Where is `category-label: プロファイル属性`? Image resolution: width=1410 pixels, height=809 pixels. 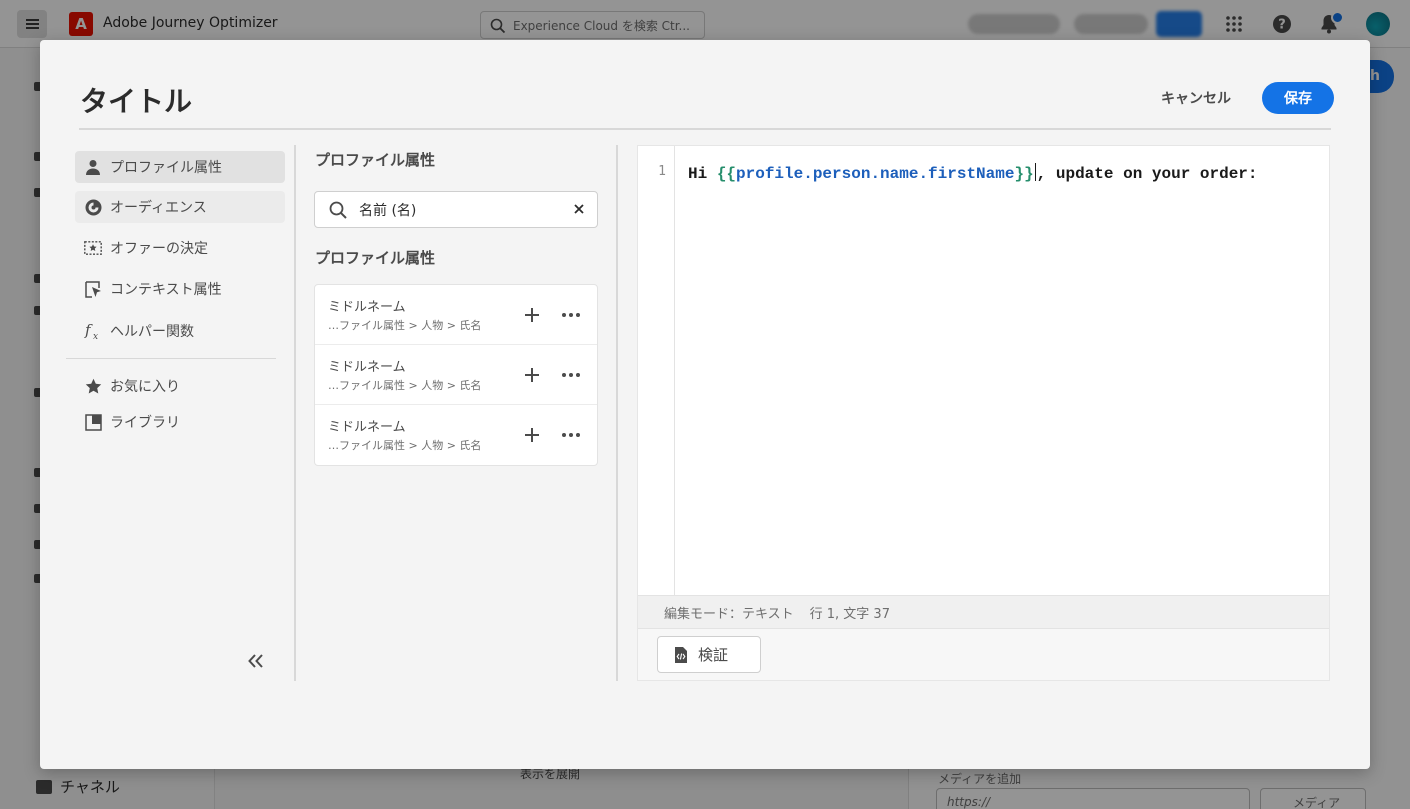 category-label: プロファイル属性 is located at coordinates (166, 168).